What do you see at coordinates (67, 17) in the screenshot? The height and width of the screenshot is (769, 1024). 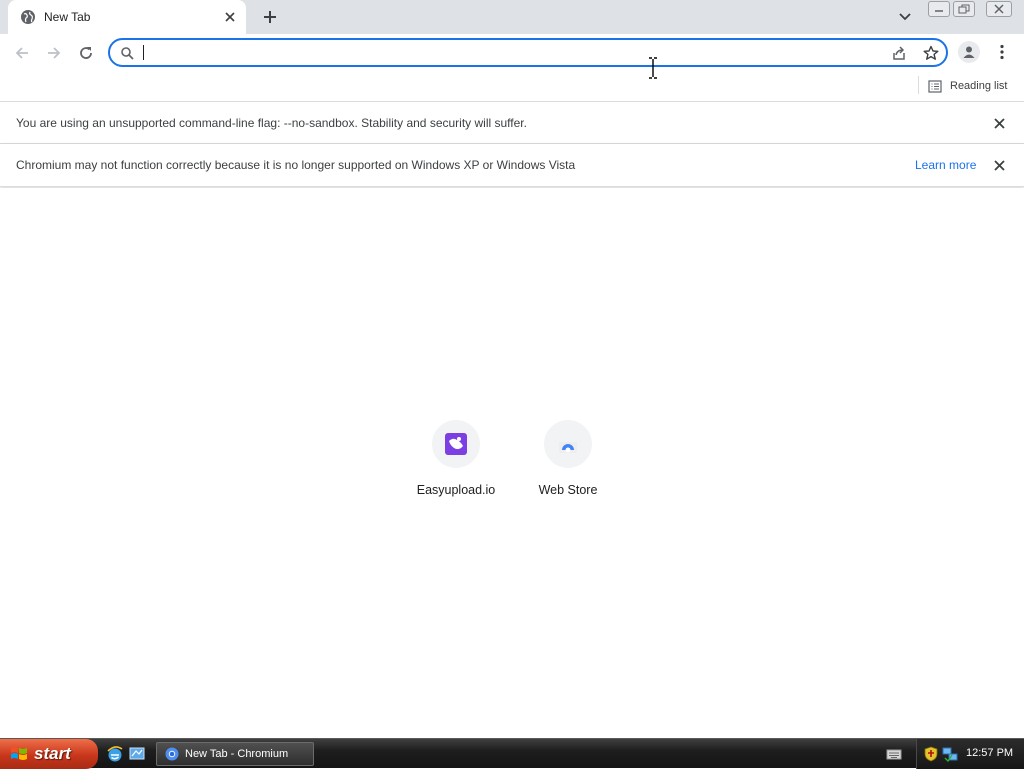 I see `tab-title: New Tab` at bounding box center [67, 17].